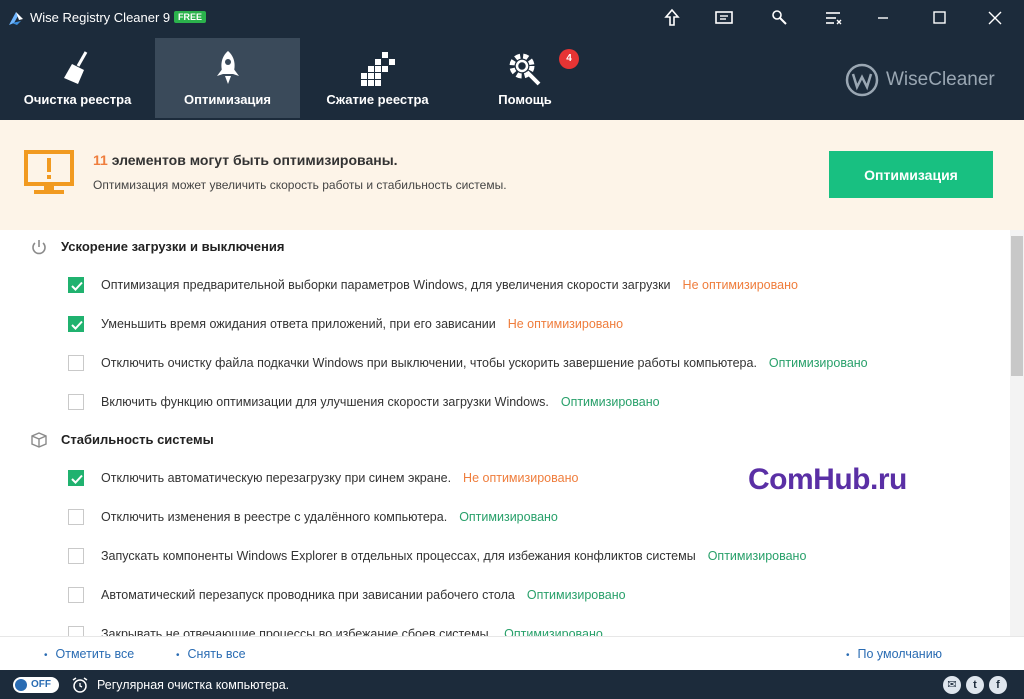 Image resolution: width=1024 pixels, height=699 pixels. Describe the element at coordinates (724, 18) in the screenshot. I see `feedback-icon` at that location.